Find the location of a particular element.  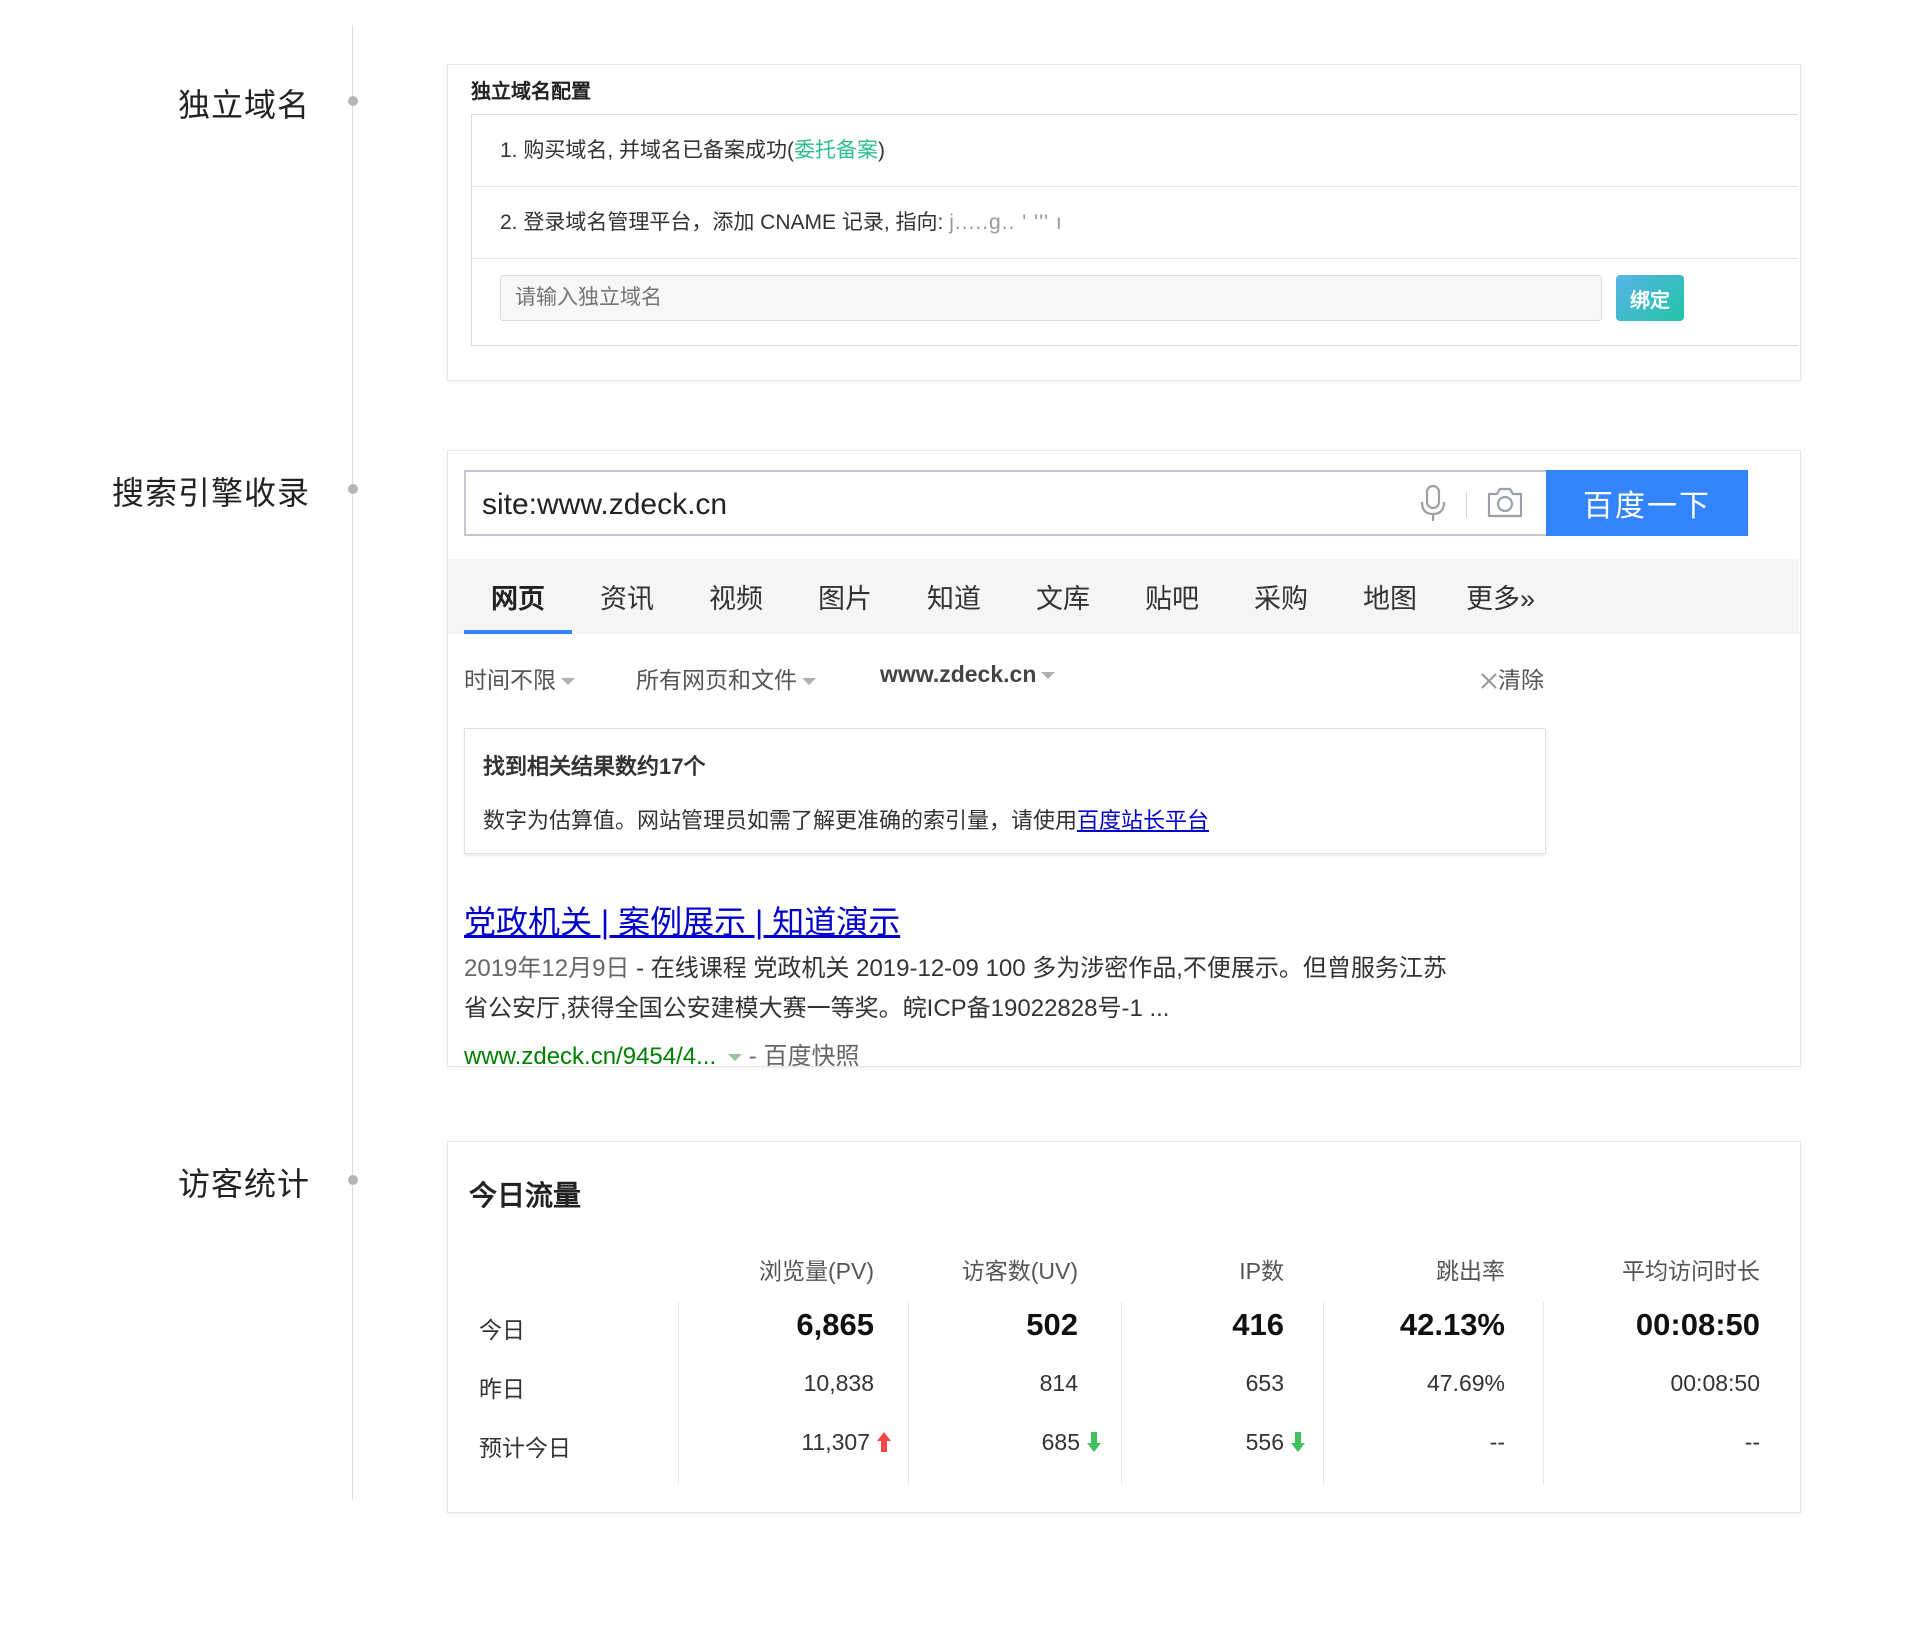

baidu-tabs-bar: 网页 资讯 视频 图片 知道 文库 贴吧 采购 地图 更多» is located at coordinates (1123, 596).